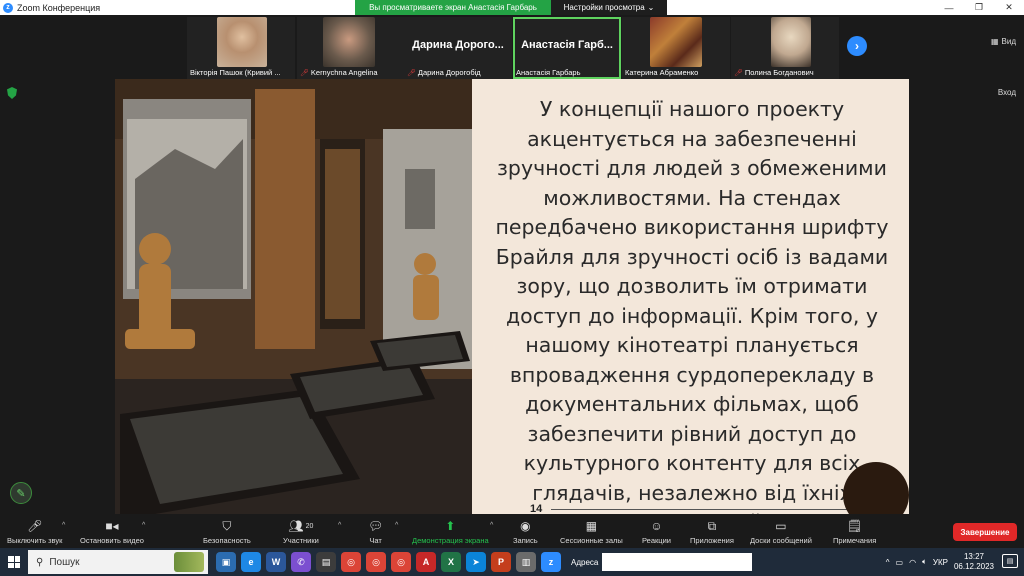  What do you see at coordinates (604, 7) in the screenshot?
I see `view-settings-label: Настройки просмотра` at bounding box center [604, 7].